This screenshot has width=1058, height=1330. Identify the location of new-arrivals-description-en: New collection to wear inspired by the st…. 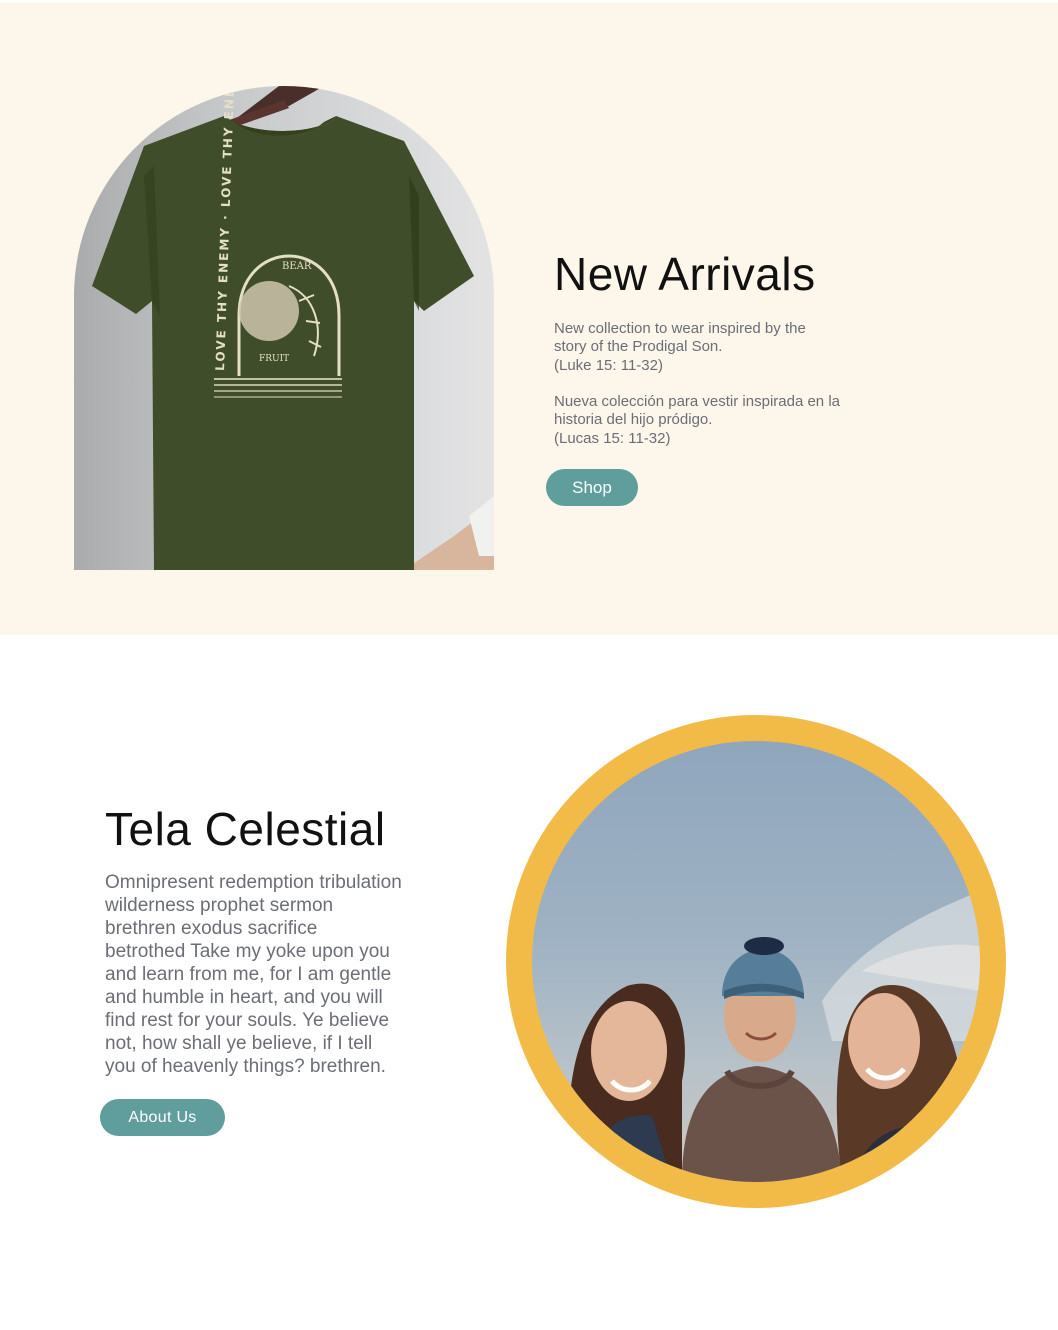
(714, 347).